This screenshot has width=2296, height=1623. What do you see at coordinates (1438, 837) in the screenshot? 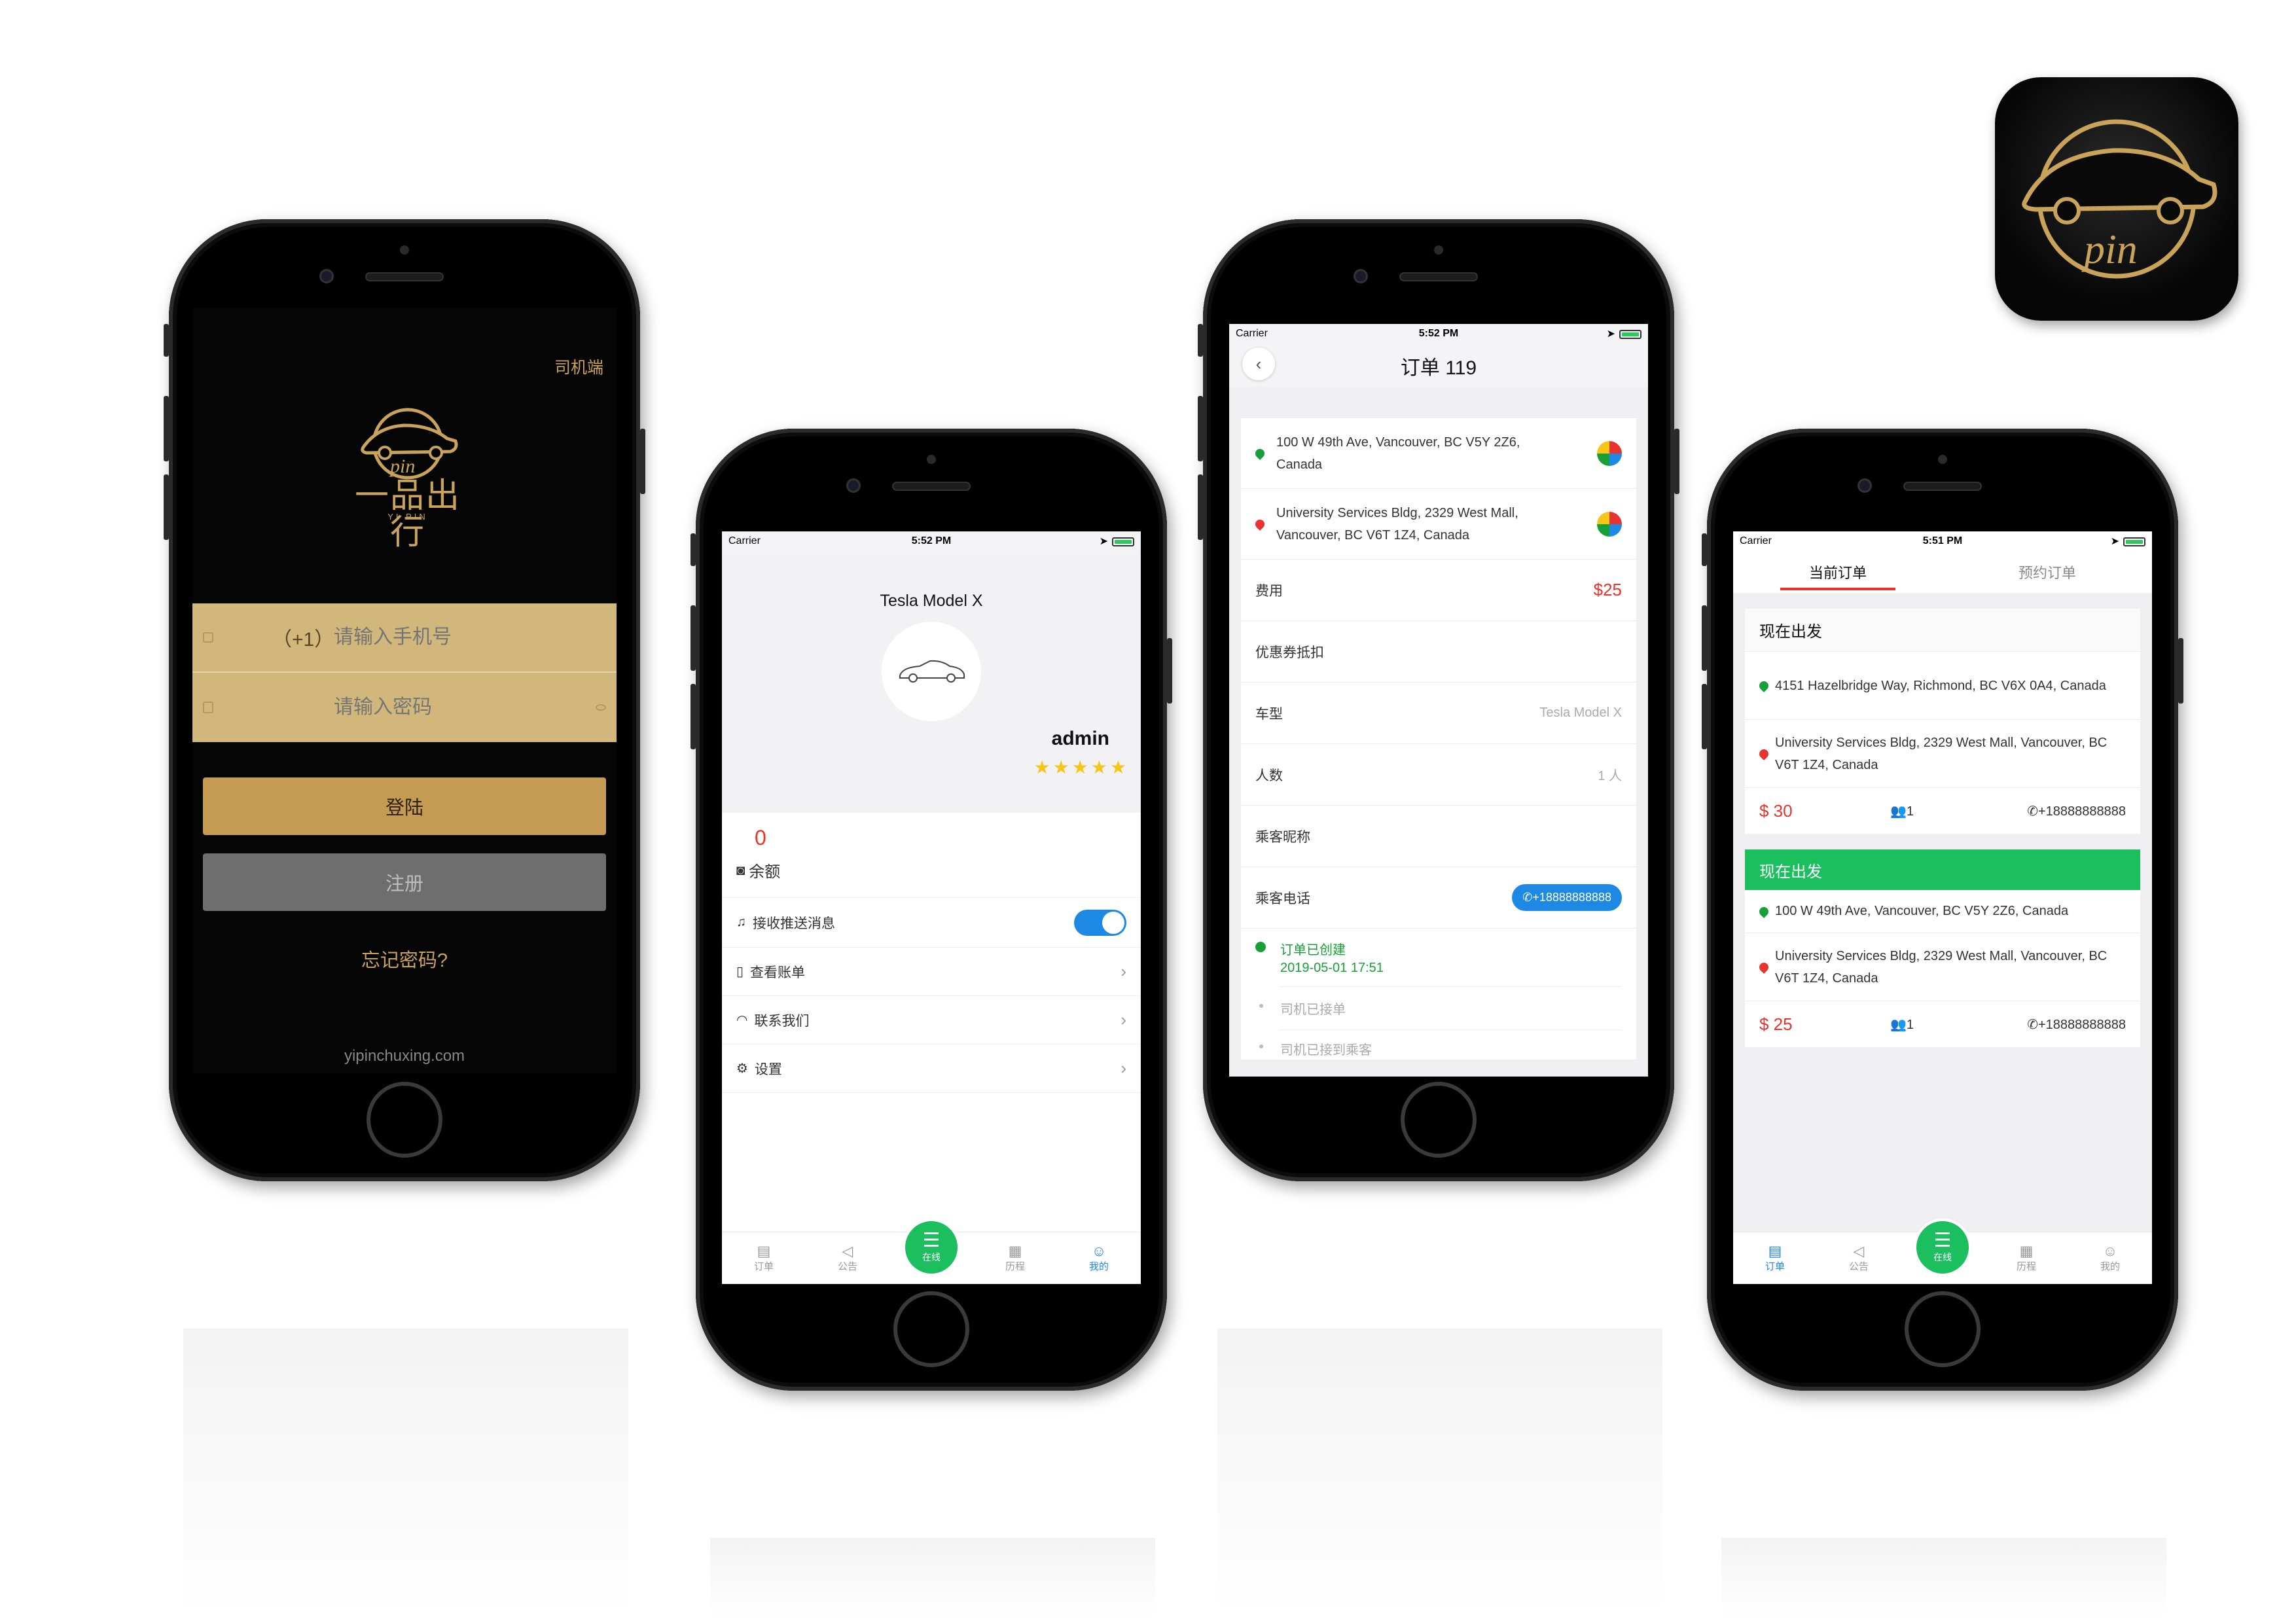
I see `passenger-name-row: 乘客昵称` at bounding box center [1438, 837].